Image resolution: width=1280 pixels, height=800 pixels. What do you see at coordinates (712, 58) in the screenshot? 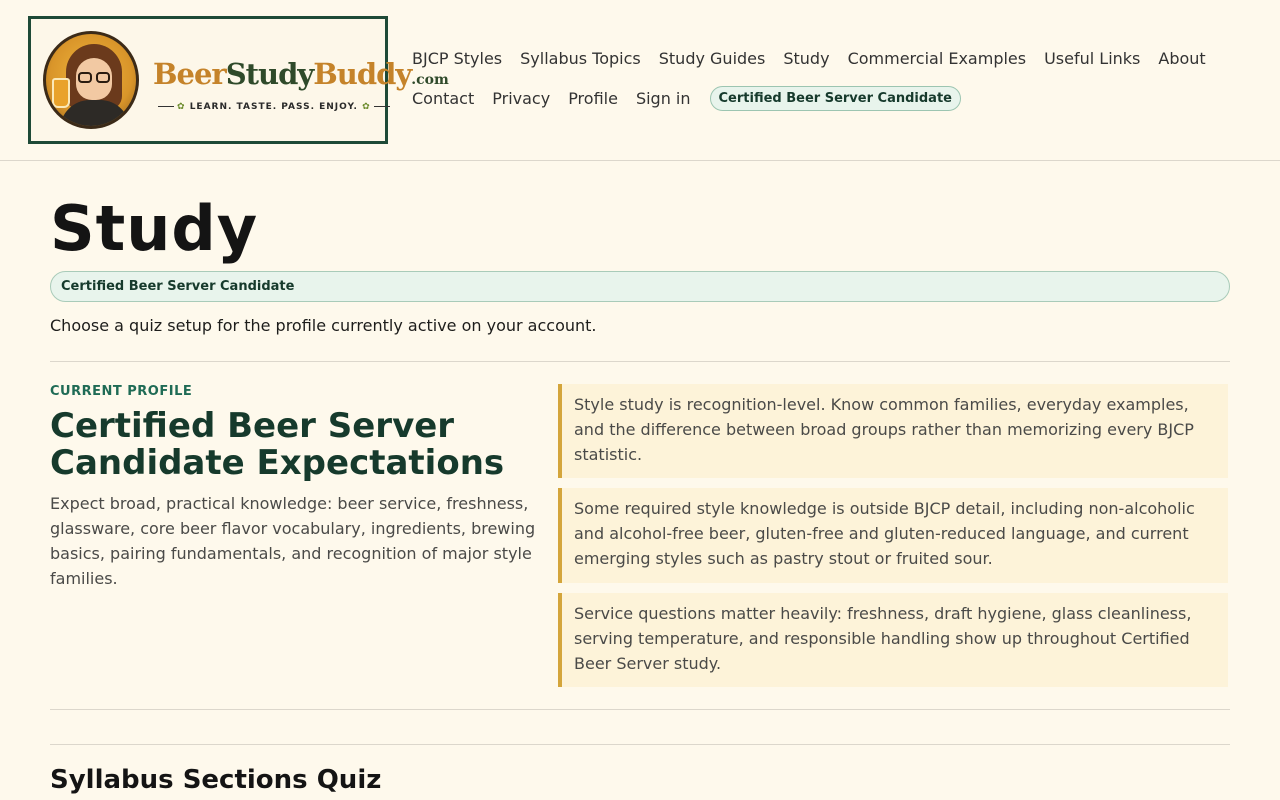
I see `nav-link-study-guides: Study Guides` at bounding box center [712, 58].